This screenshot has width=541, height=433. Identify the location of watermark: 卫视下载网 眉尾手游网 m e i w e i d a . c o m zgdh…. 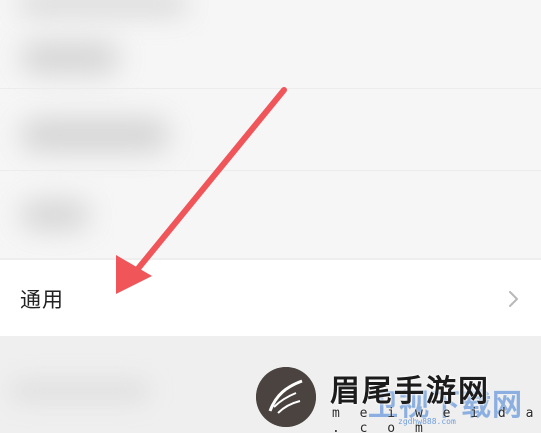
(394, 397).